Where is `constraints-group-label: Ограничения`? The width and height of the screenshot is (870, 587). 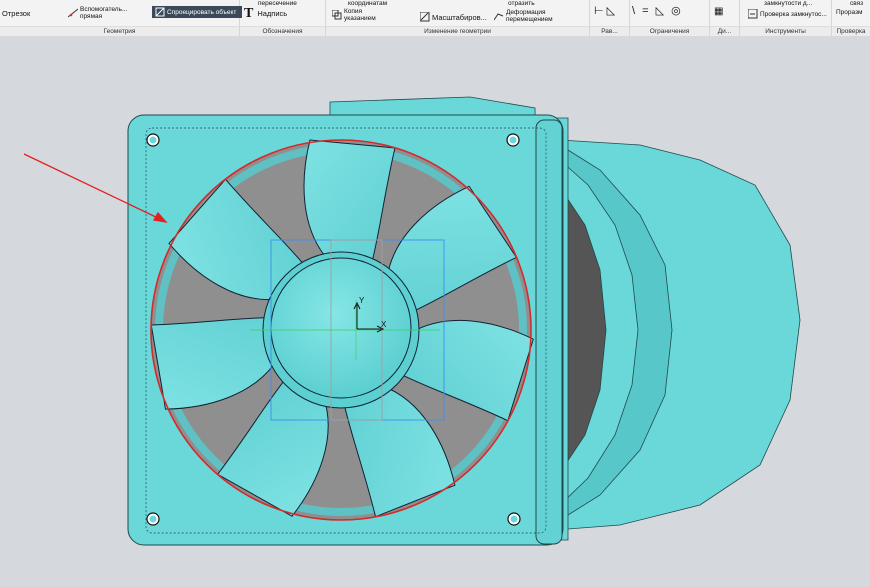 constraints-group-label: Ограничения is located at coordinates (669, 31).